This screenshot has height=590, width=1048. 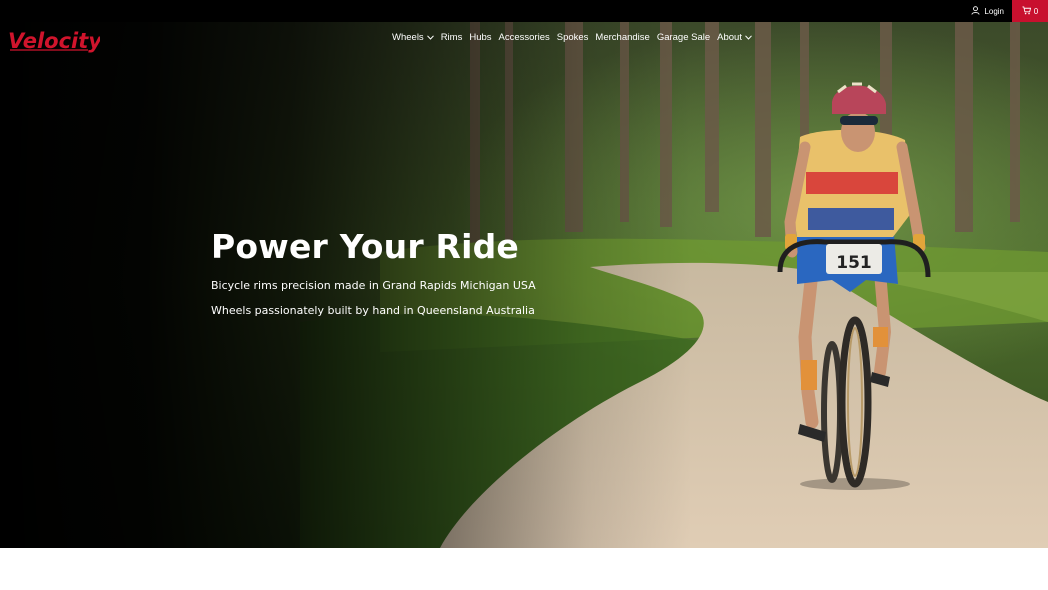 I want to click on nav-merchandise: Merchandise, so click(x=622, y=37).